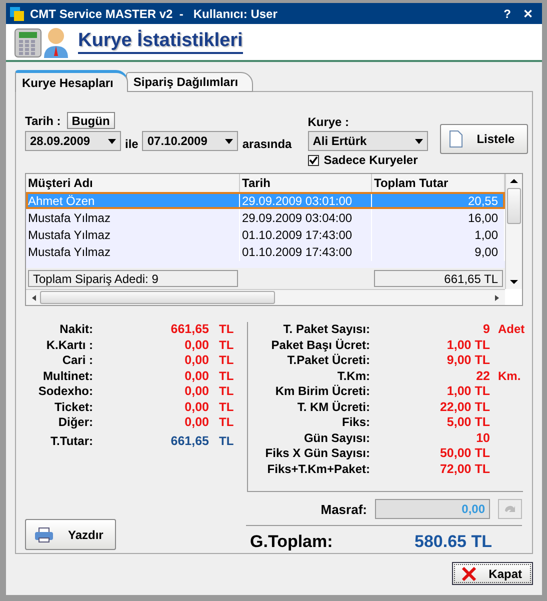 The height and width of the screenshot is (601, 547). Describe the element at coordinates (482, 376) in the screenshot. I see `stat-value: 22` at that location.